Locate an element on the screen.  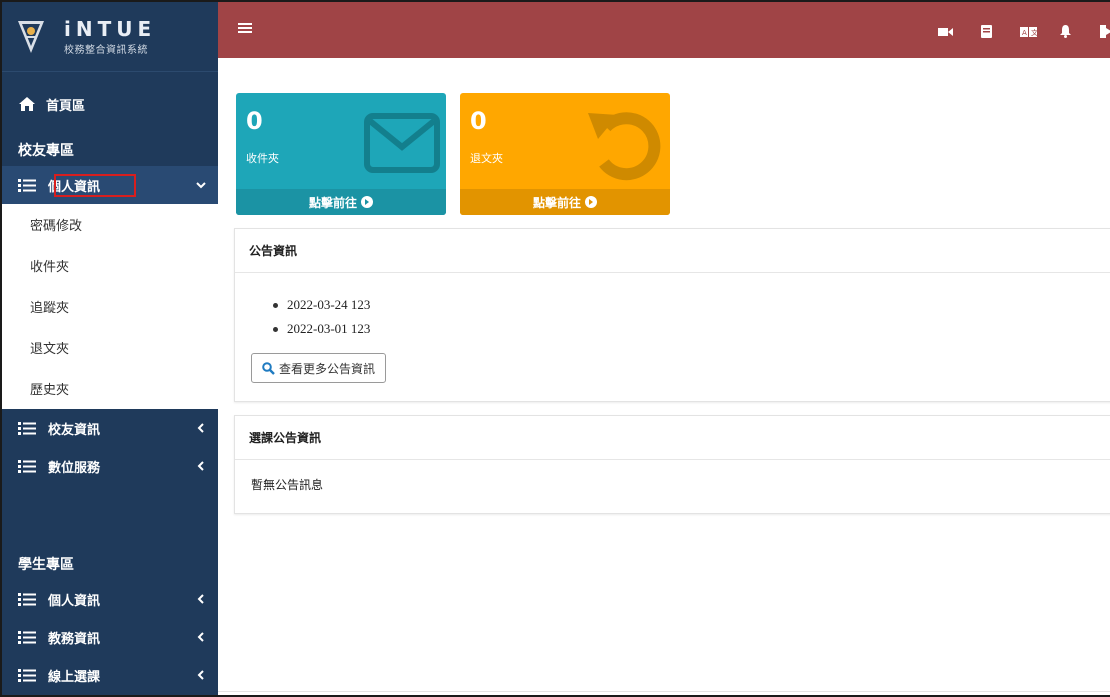
submenu-item-password: 密碼修改 is located at coordinates (110, 224).